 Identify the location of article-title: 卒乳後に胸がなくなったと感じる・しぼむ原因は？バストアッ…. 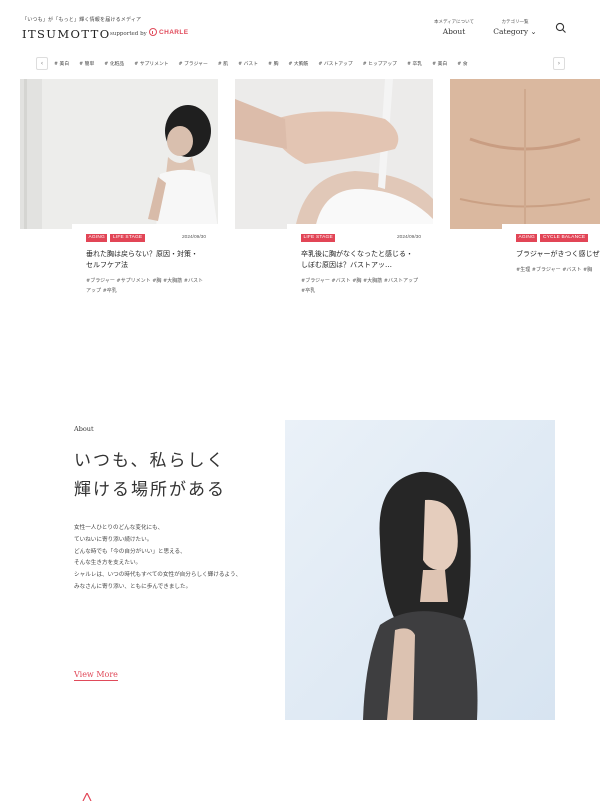
(360, 260).